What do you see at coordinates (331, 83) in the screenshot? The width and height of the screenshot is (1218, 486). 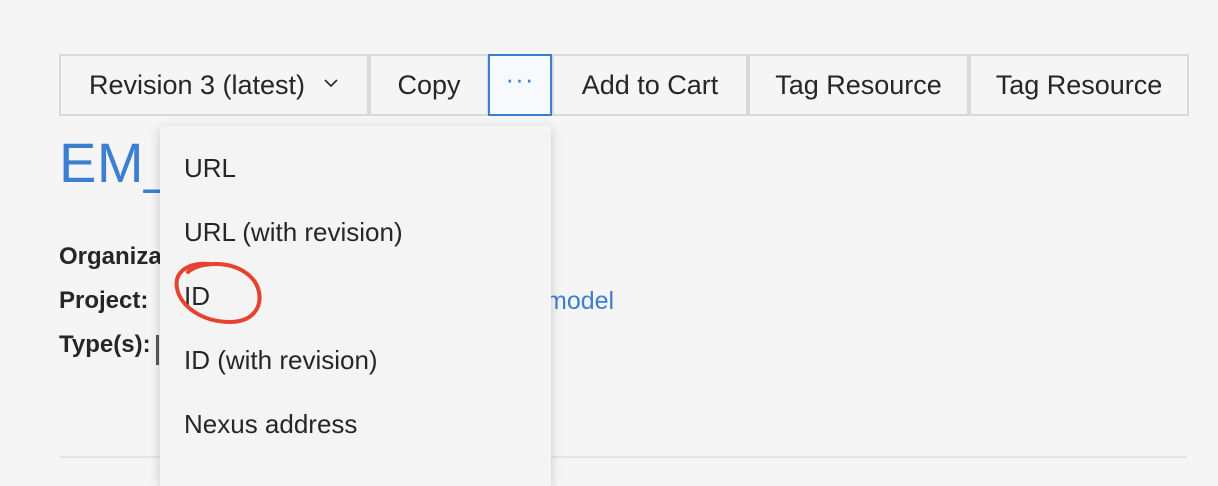 I see `chevron-down-icon` at bounding box center [331, 83].